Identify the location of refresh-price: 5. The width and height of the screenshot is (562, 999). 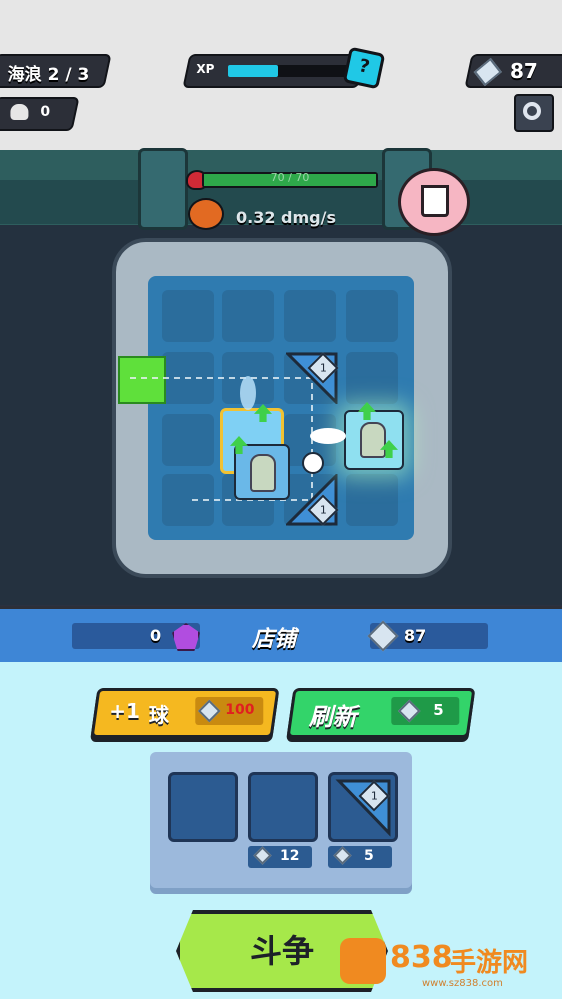
(425, 711).